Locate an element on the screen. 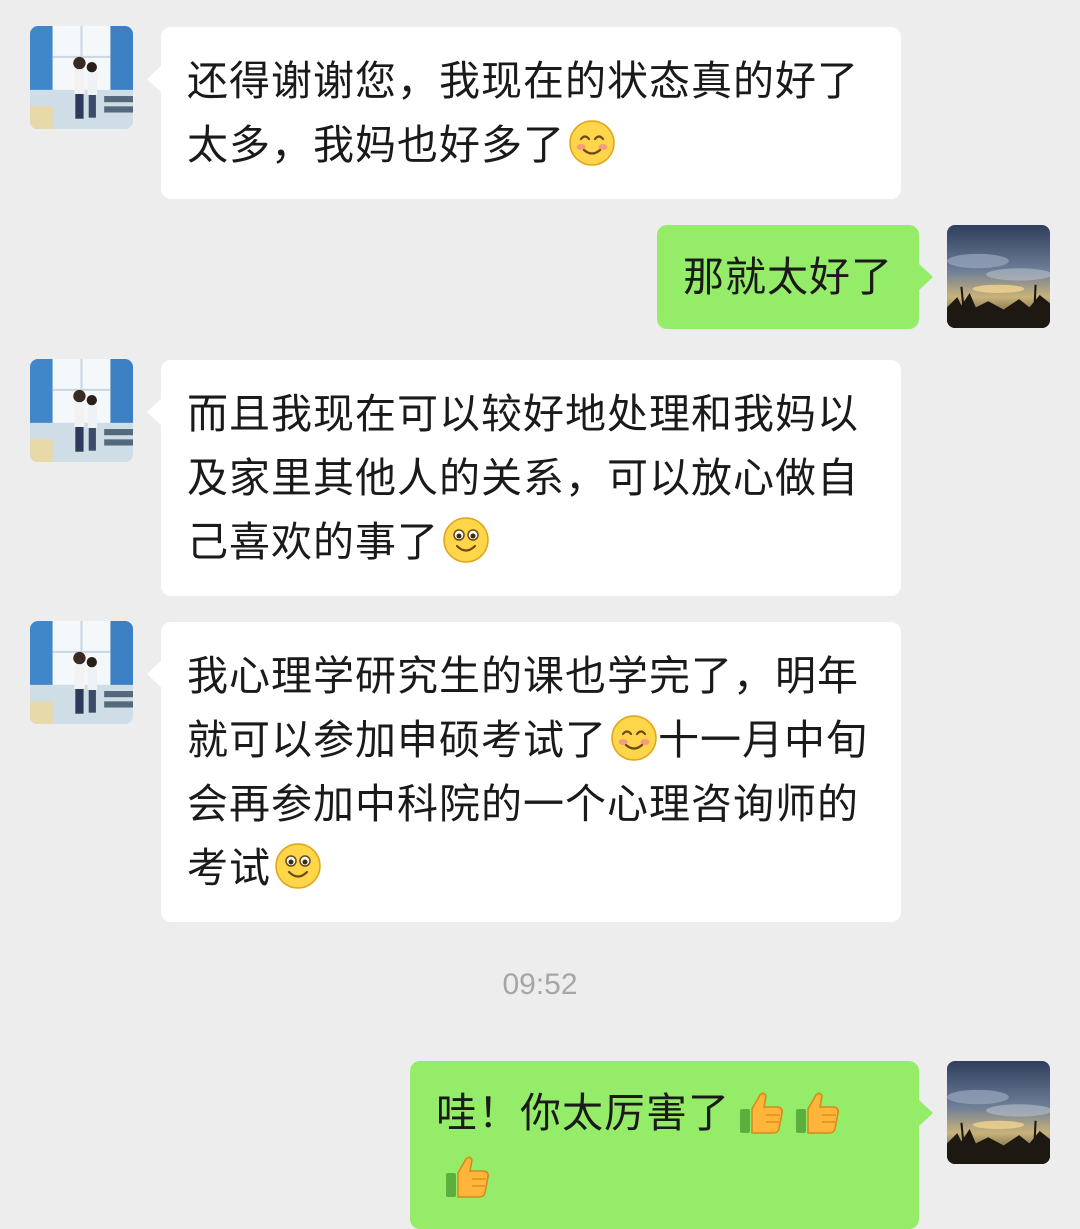 This screenshot has height=1229, width=1080. message-bubble-incoming: 而且我现在可以较好地处理和我妈以及家里其他人的关系，可以放心做自己喜欢的事了 is located at coordinates (524, 478).